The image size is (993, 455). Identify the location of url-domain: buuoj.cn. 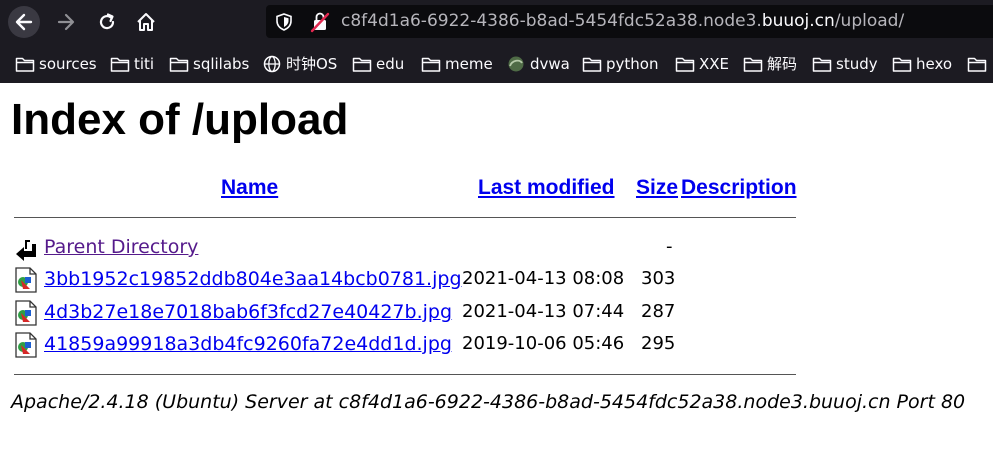
(798, 21).